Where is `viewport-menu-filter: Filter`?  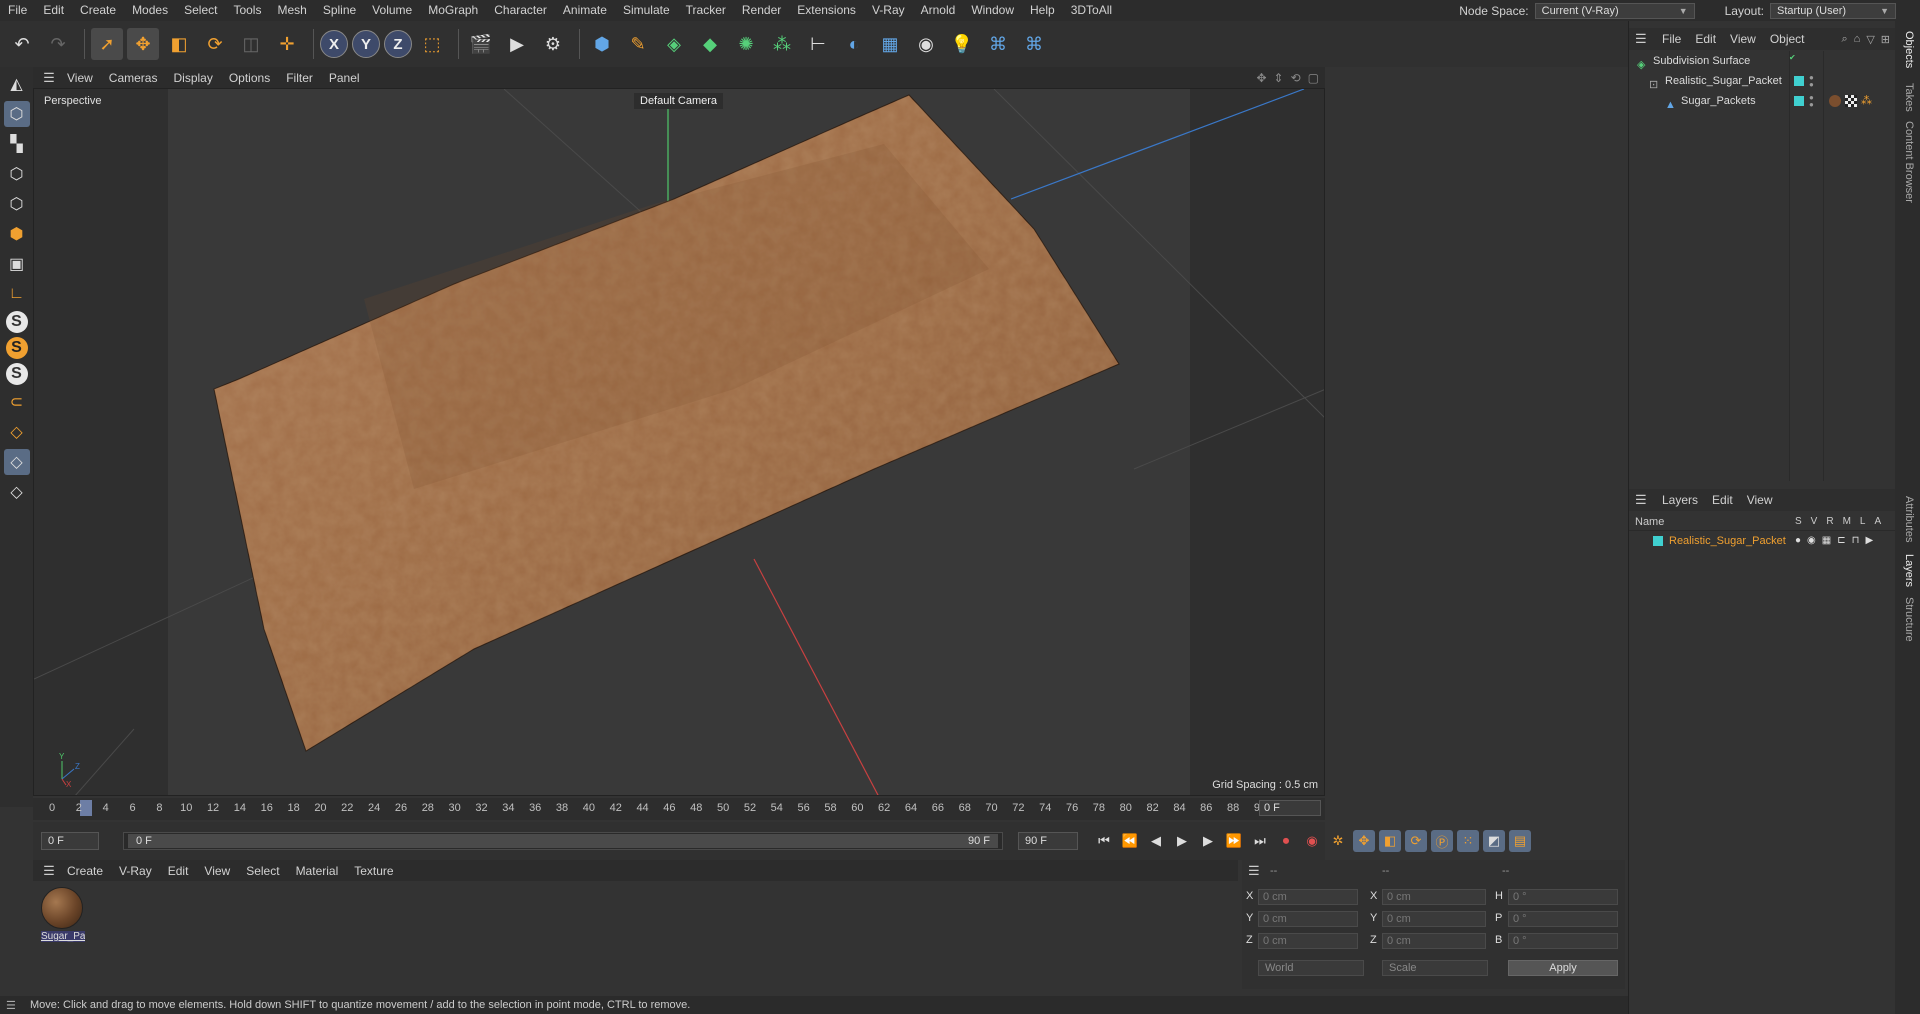
viewport-menu-filter: Filter is located at coordinates (299, 78).